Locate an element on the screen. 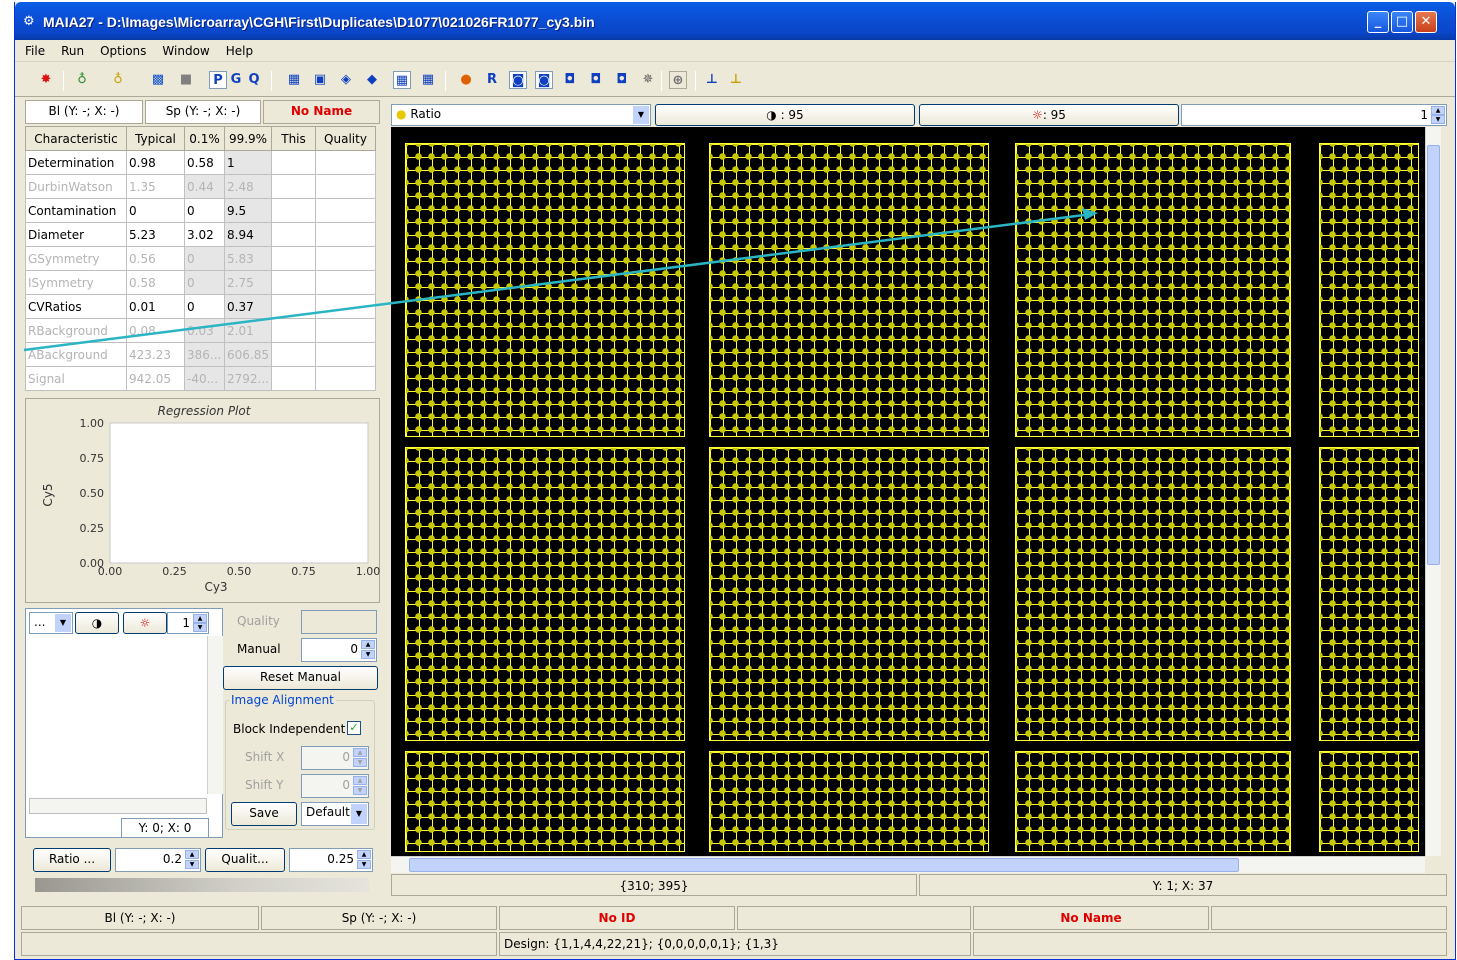  annotation-arrow is located at coordinates (558, 282).